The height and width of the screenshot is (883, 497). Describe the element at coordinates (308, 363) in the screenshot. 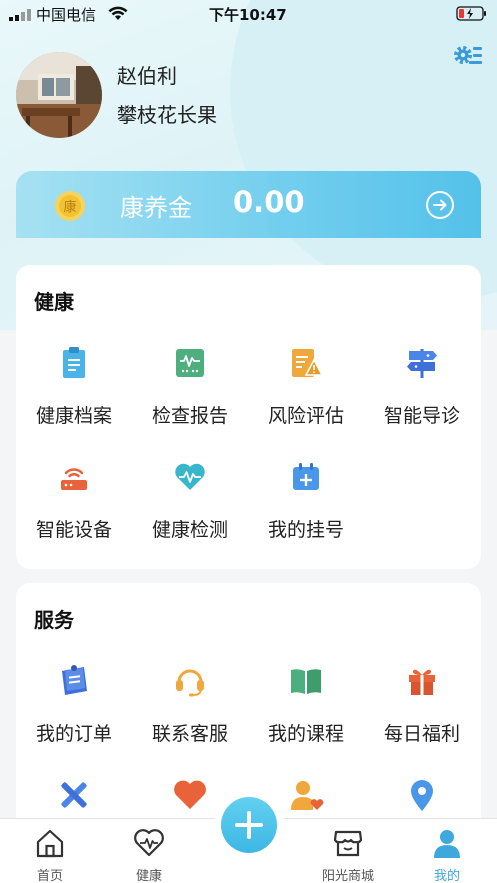

I see `risk-warning-icon` at that location.